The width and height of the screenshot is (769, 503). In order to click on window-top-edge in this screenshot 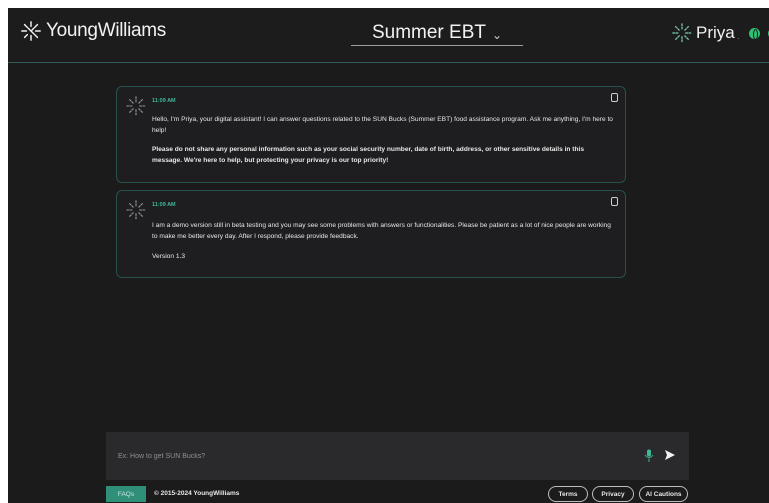, I will do `click(384, 4)`.